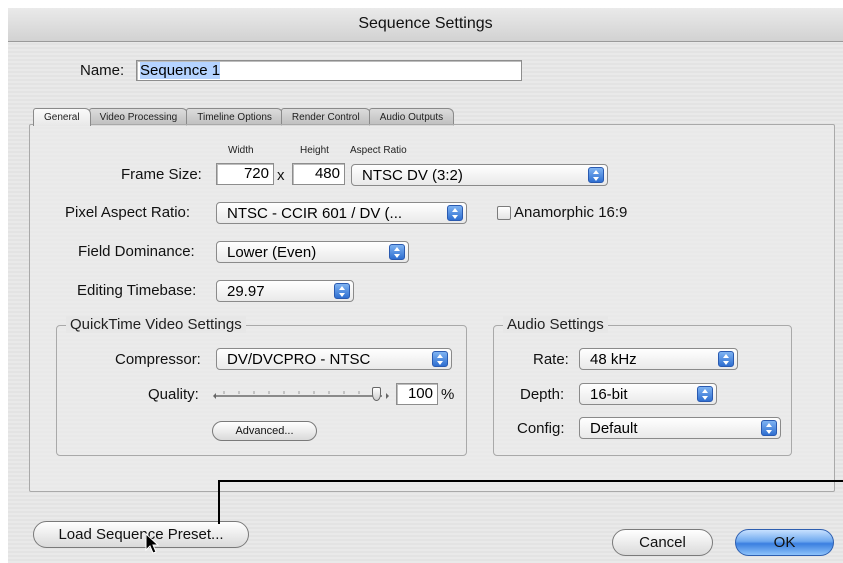 The width and height of the screenshot is (843, 563). What do you see at coordinates (161, 174) in the screenshot?
I see `frame-size-label: Frame Size:` at bounding box center [161, 174].